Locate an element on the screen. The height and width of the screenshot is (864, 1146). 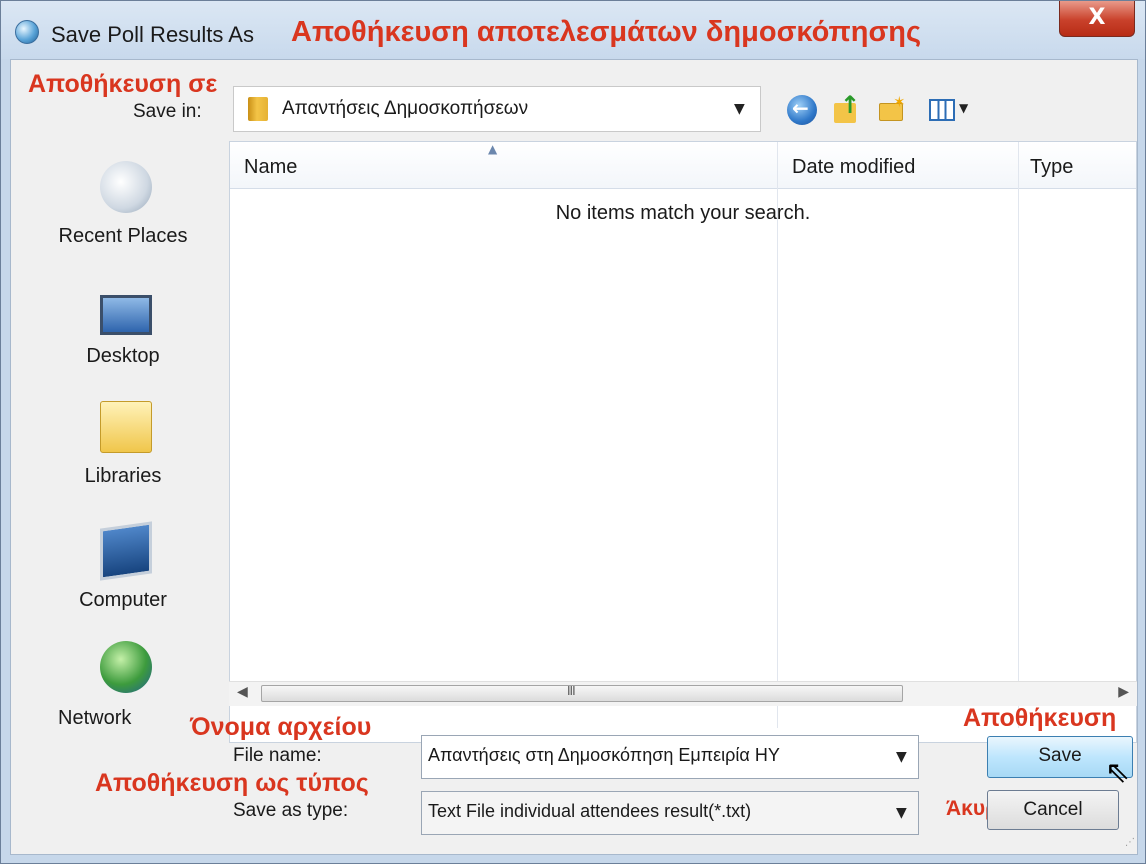
scrollbar-grip: III is located at coordinates (571, 691).